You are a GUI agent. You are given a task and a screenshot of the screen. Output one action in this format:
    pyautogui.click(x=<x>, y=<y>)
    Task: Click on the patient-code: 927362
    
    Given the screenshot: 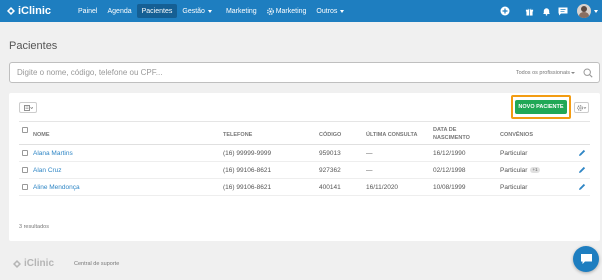 What is the action you would take?
    pyautogui.click(x=330, y=170)
    